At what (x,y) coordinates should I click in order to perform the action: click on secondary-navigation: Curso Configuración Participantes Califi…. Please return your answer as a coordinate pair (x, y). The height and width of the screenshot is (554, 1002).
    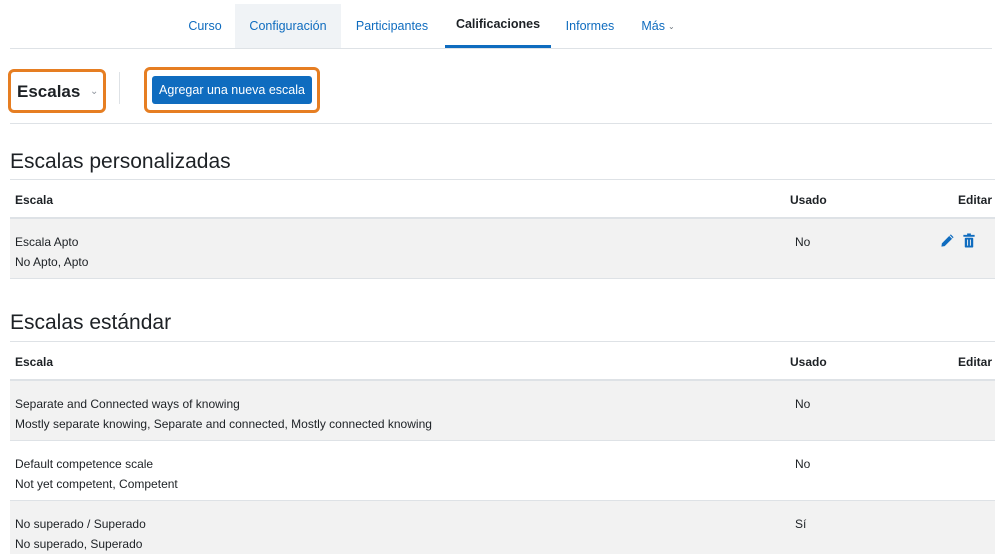
    Looking at the image, I should click on (501, 25).